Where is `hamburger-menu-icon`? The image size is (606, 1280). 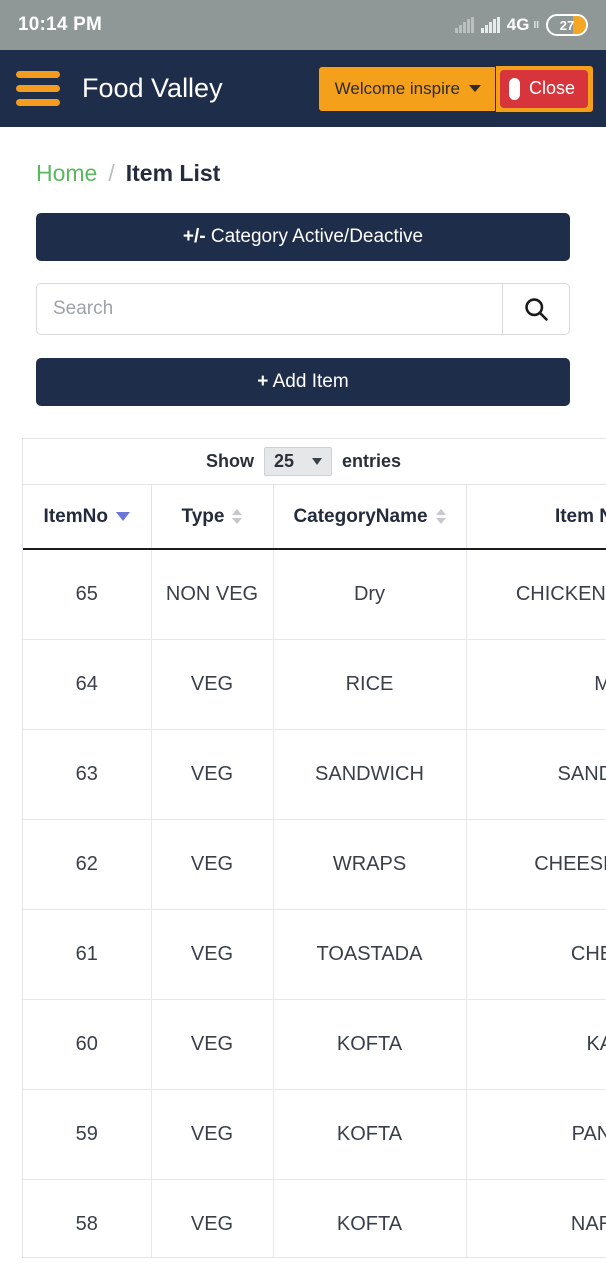 hamburger-menu-icon is located at coordinates (38, 88).